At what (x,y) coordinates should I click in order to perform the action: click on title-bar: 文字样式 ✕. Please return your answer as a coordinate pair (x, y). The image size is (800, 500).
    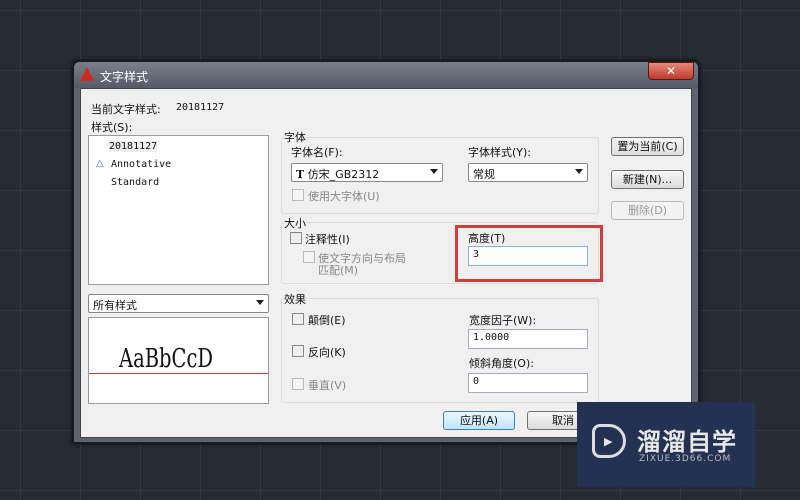
    Looking at the image, I should click on (386, 75).